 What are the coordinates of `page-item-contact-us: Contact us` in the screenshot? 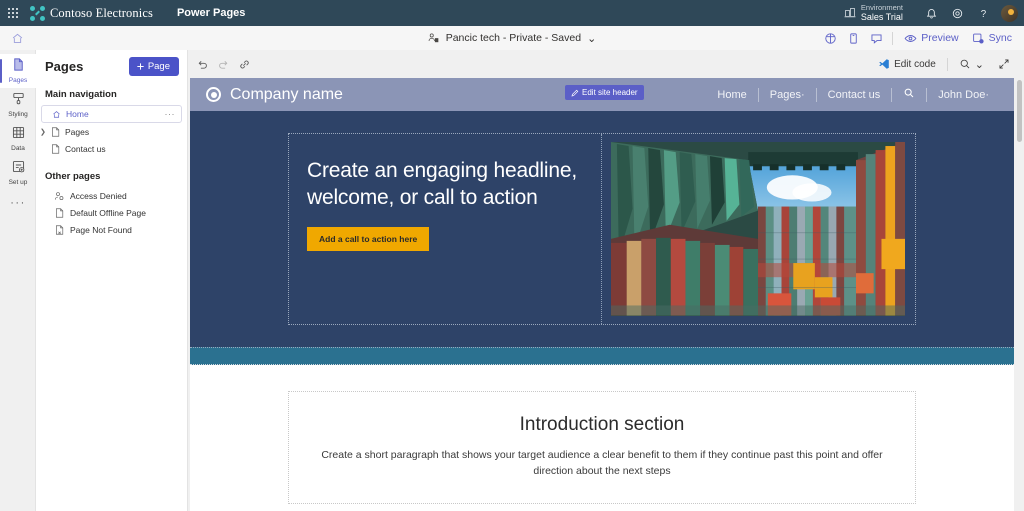 It's located at (111, 148).